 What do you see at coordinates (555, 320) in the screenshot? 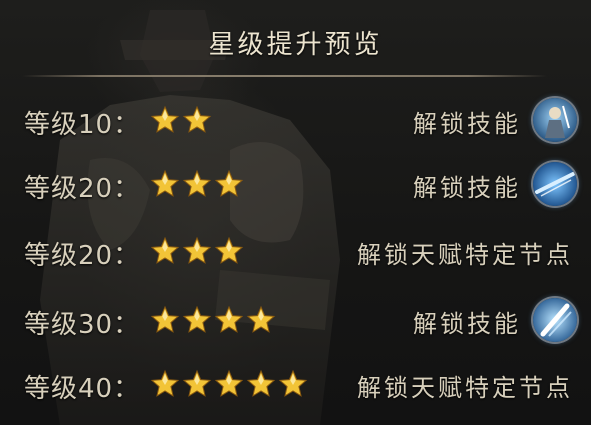
I see `skill-icon-blade-strike` at bounding box center [555, 320].